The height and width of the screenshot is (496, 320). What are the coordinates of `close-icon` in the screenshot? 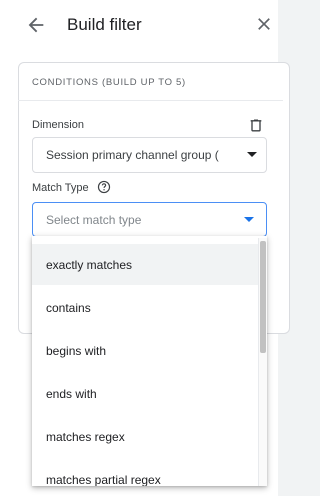 It's located at (264, 24).